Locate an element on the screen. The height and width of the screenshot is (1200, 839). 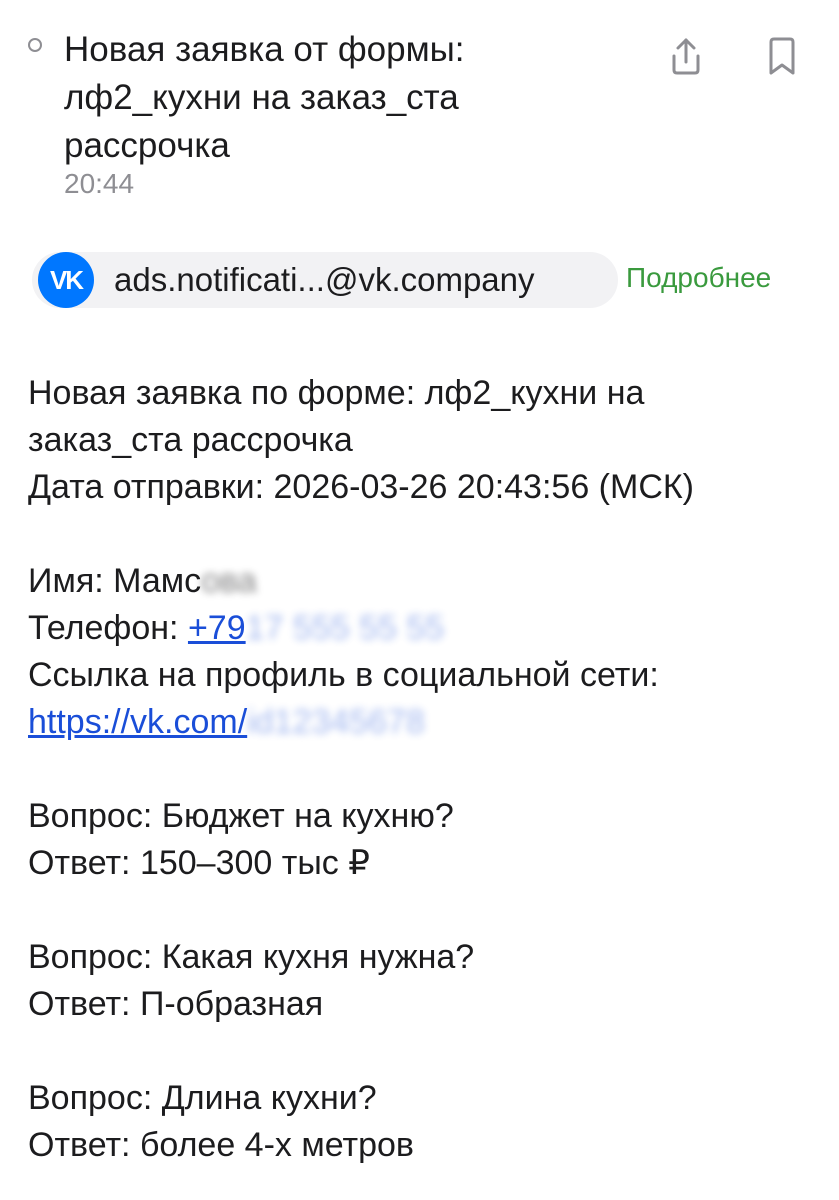
sender-email: ads.notificati...@vk.company is located at coordinates (324, 279).